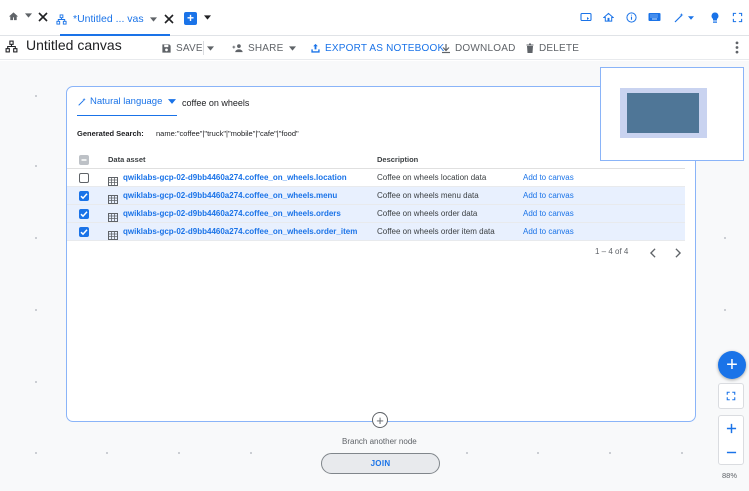 The image size is (749, 491). I want to click on keyboard-shortcuts-button, so click(654, 17).